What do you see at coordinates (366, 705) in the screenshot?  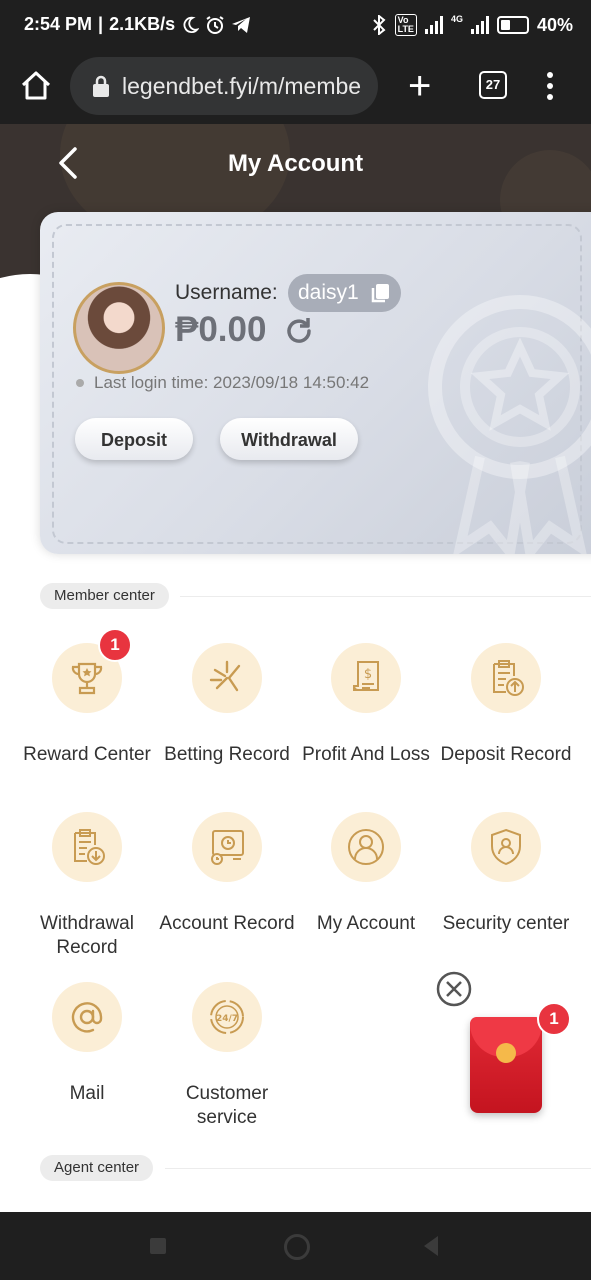 I see `menu-item-profit-and-loss: $ Profit And Loss` at bounding box center [366, 705].